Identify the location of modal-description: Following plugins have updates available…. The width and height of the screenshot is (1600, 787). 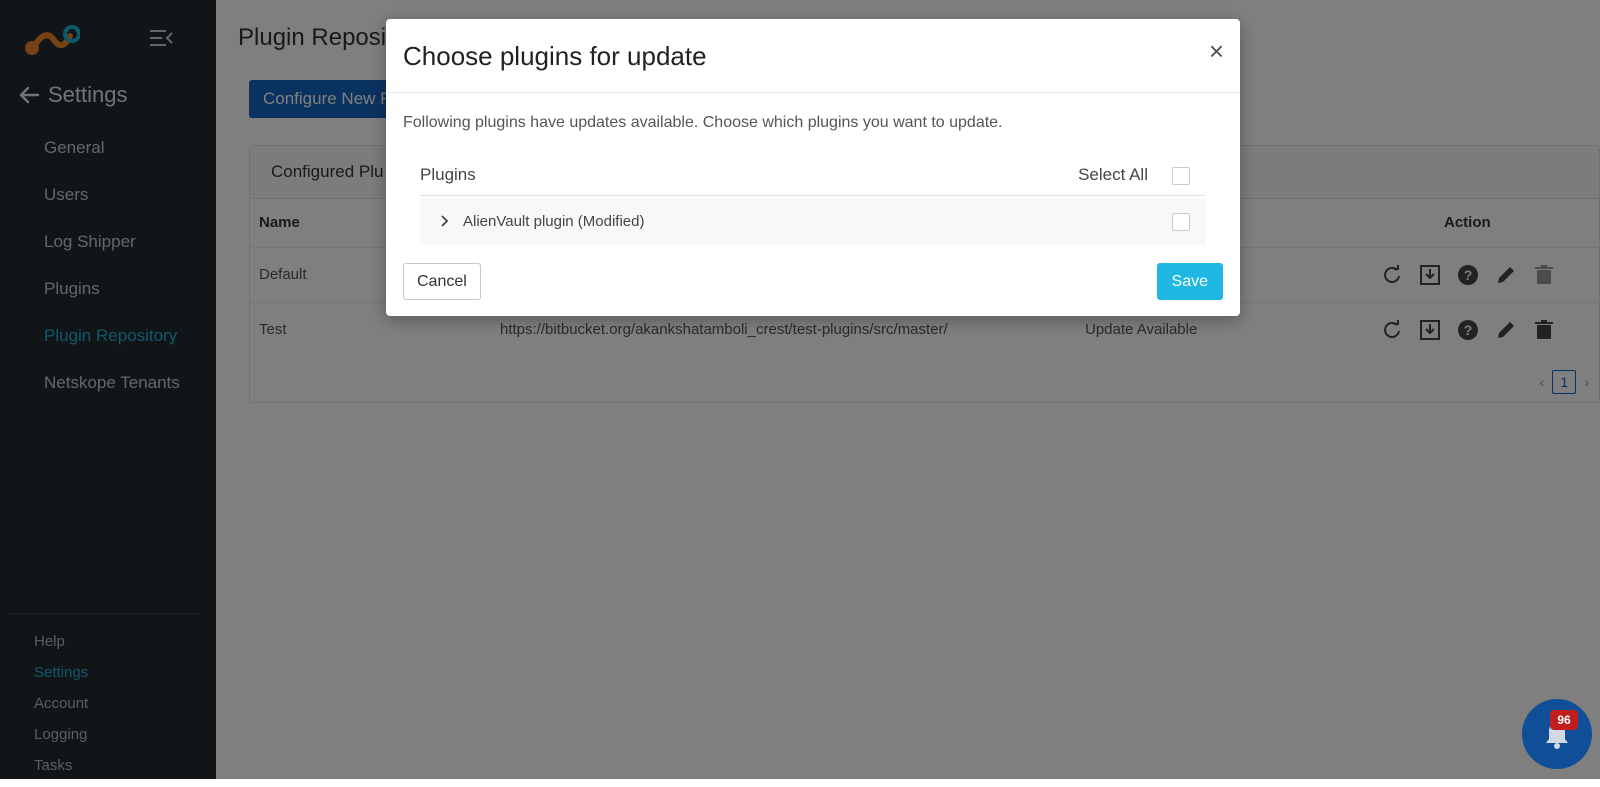
(703, 122).